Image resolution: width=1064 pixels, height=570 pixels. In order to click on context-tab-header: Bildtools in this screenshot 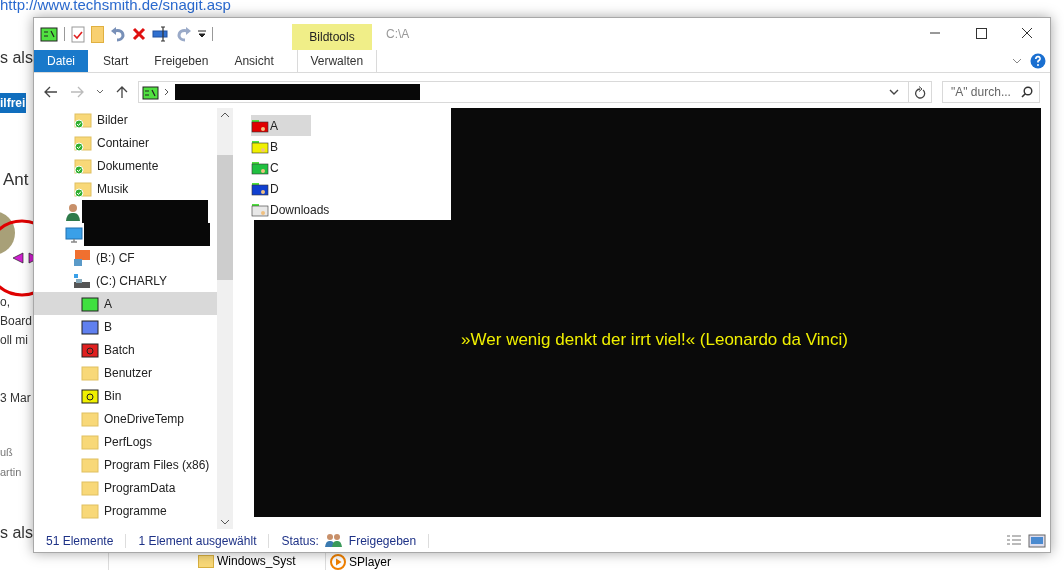, I will do `click(332, 37)`.